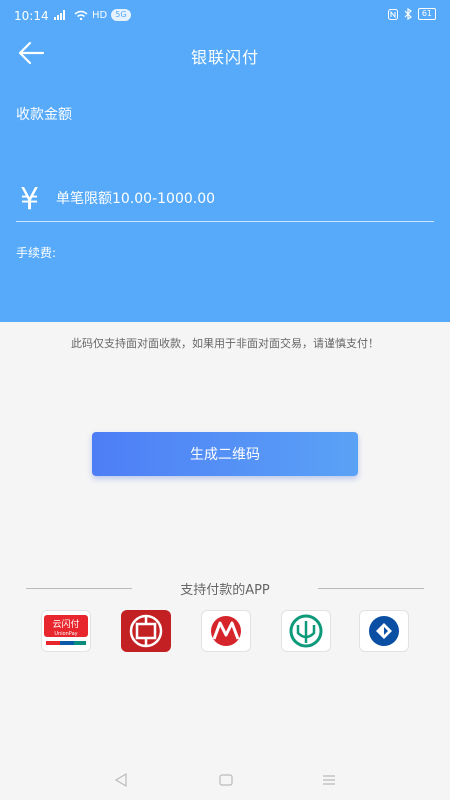 Image resolution: width=450 pixels, height=800 pixels. I want to click on system-nav-bar, so click(225, 780).